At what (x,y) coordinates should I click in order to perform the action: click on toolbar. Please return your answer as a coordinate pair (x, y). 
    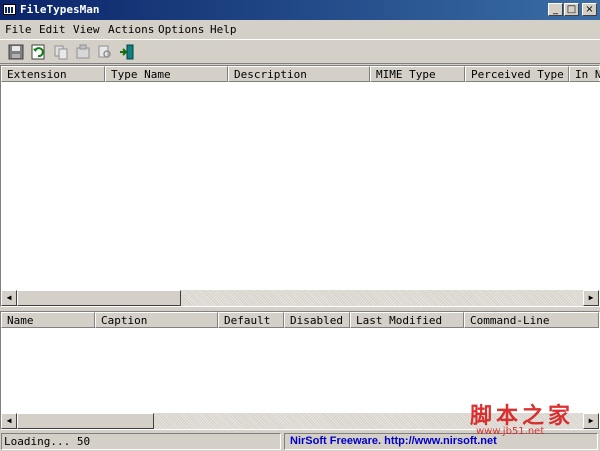
    Looking at the image, I should click on (300, 51).